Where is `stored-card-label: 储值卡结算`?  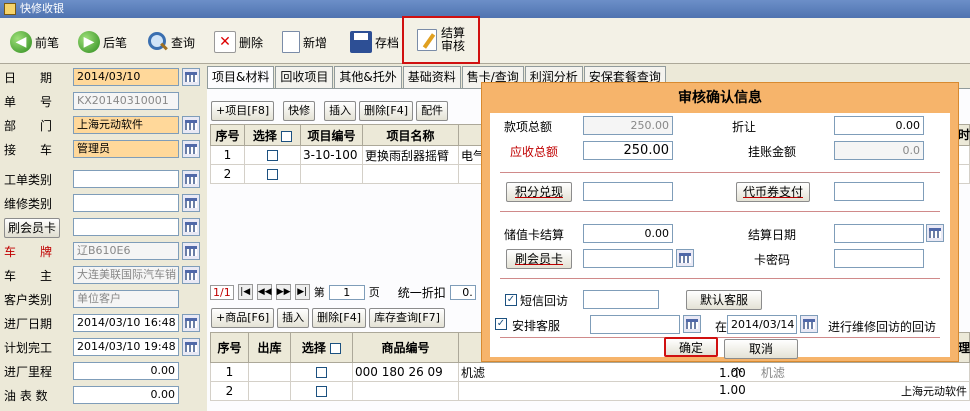
stored-card-label: 储值卡结算 is located at coordinates (534, 235).